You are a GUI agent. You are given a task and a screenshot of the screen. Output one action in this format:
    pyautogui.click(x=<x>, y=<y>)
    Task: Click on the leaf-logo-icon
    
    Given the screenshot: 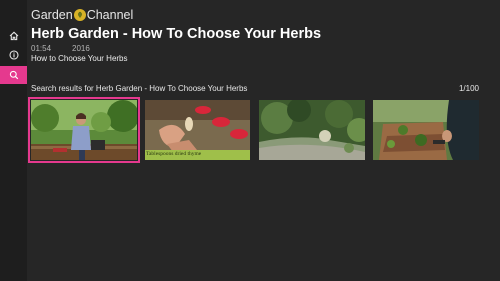 What is the action you would take?
    pyautogui.click(x=79, y=15)
    